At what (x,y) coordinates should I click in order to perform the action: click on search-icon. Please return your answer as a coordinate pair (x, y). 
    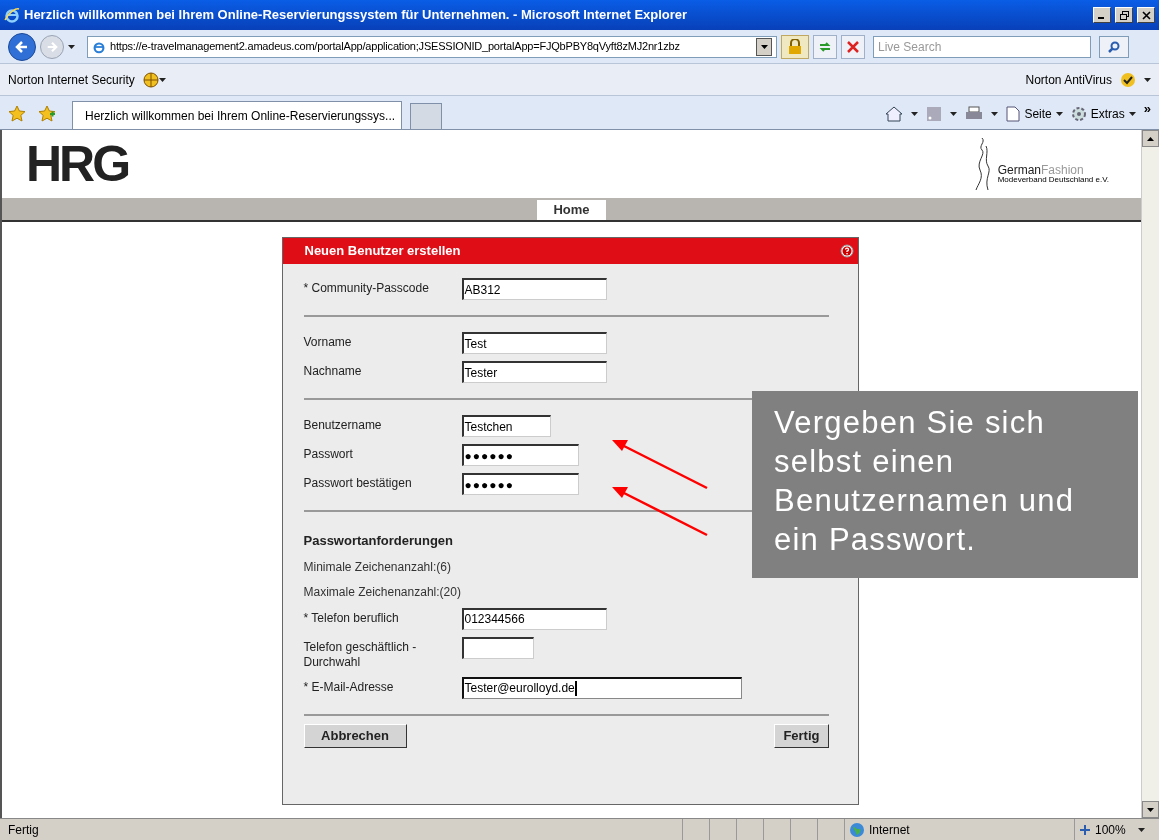
    Looking at the image, I should click on (1114, 46).